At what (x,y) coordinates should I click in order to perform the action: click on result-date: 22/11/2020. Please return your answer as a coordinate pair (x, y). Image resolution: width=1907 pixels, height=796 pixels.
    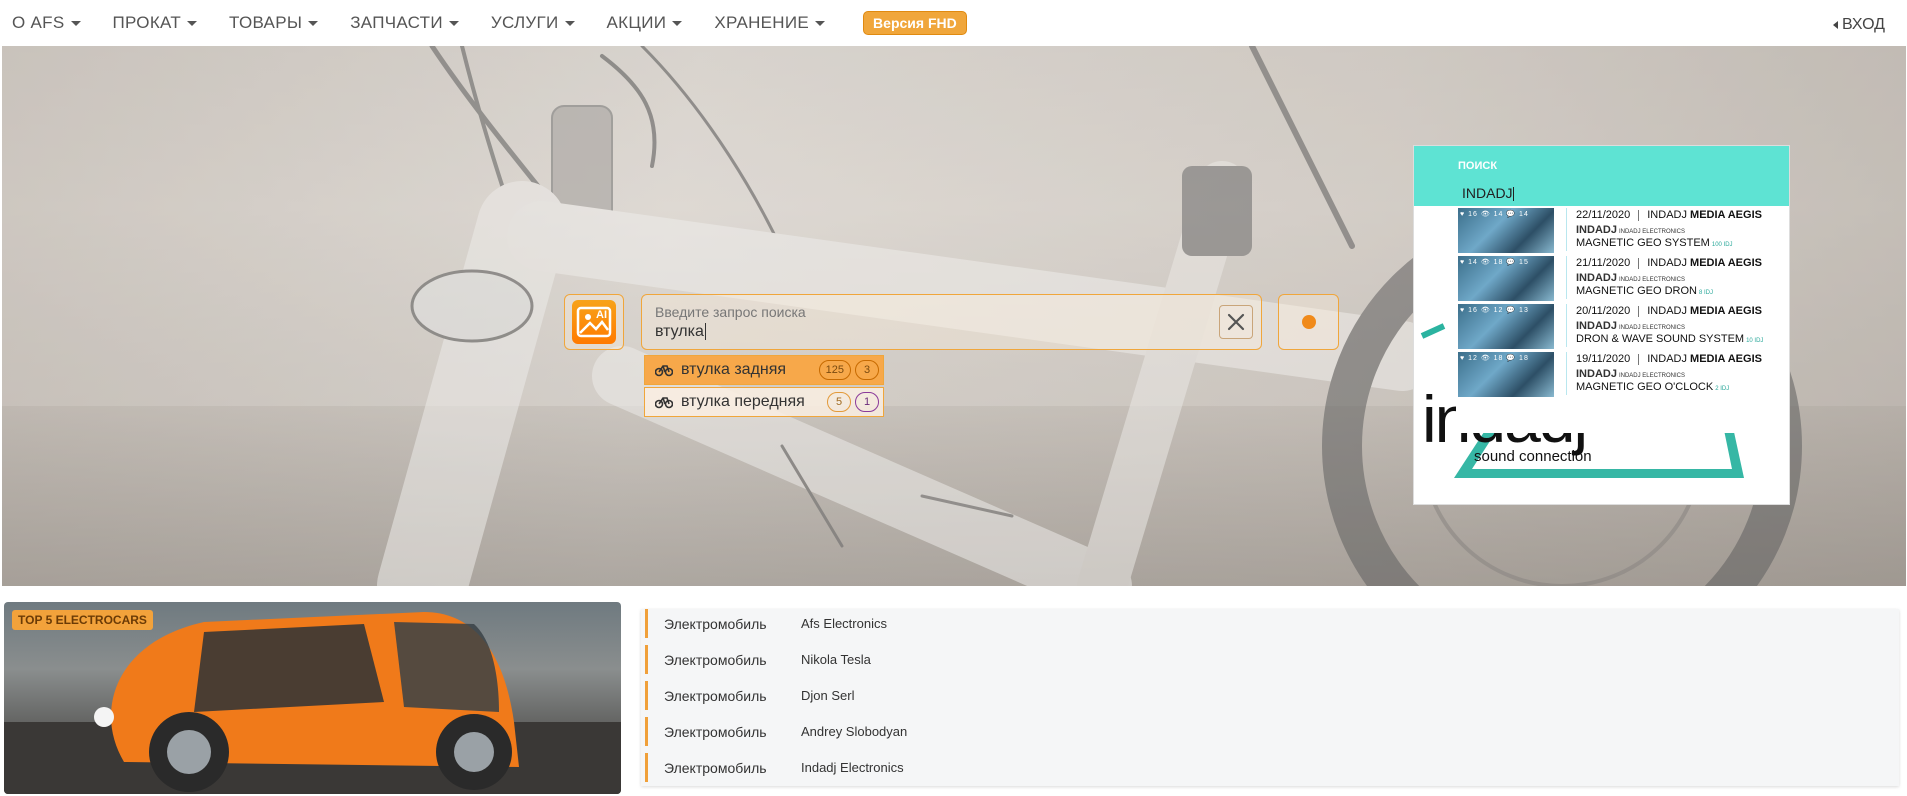
    Looking at the image, I should click on (1603, 215).